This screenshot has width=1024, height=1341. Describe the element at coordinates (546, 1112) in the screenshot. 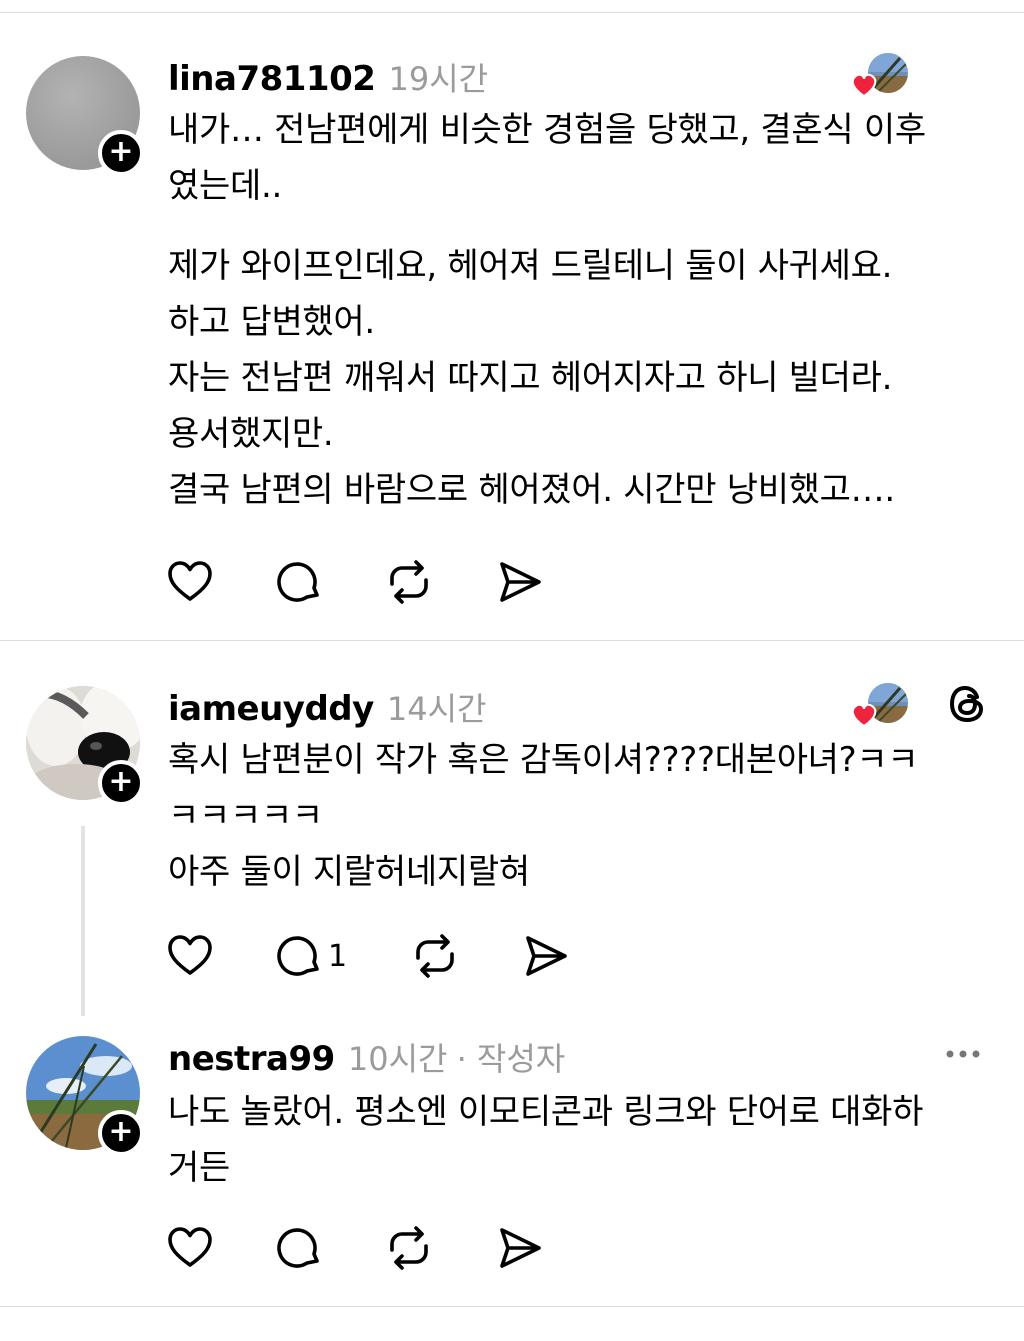

I see `post-text-line: 나도 놀랐어. 평소엔 이모티콘과 링크와 단어로 대화하` at that location.